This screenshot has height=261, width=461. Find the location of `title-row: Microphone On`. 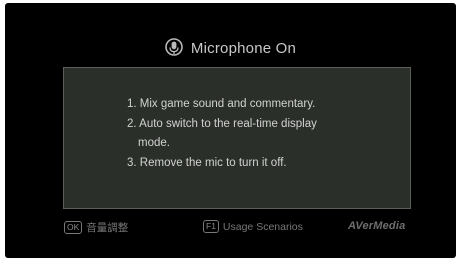

title-row: Microphone On is located at coordinates (230, 48).